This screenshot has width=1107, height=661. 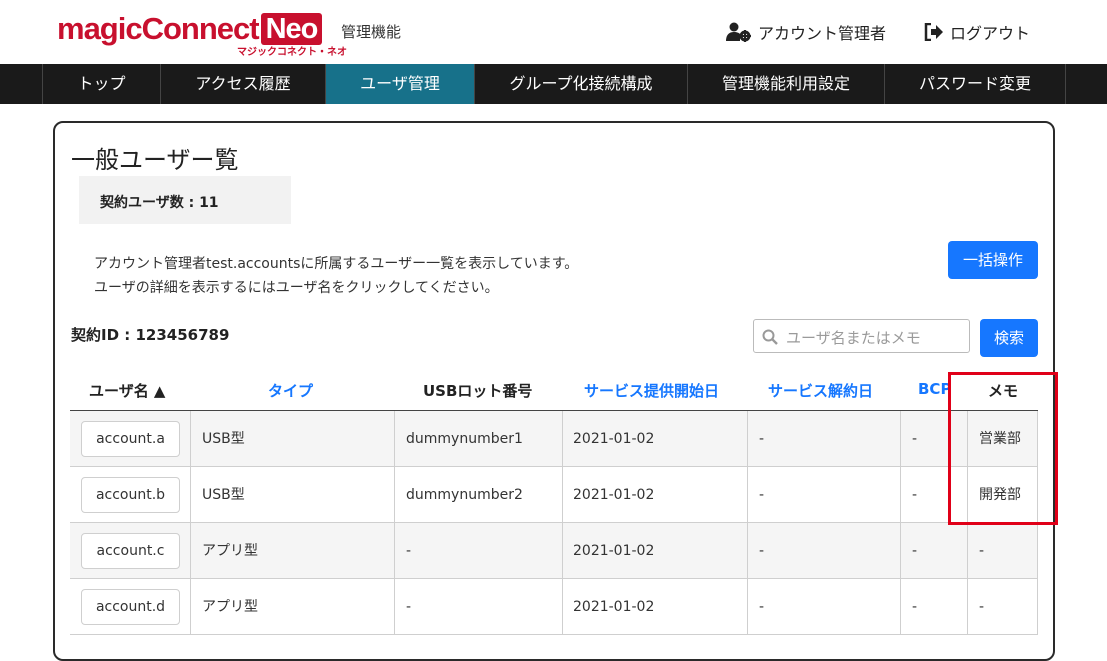 What do you see at coordinates (934, 389) in the screenshot?
I see `col-header-bcp: BCP` at bounding box center [934, 389].